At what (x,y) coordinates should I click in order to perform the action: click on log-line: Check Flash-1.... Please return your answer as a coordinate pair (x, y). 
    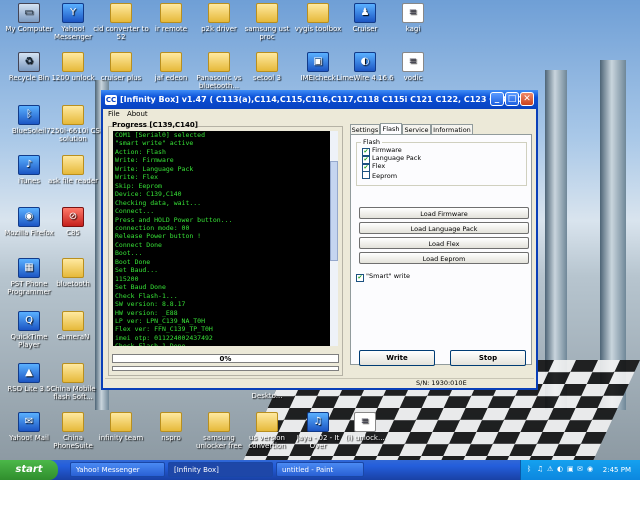
    Looking at the image, I should click on (146, 295).